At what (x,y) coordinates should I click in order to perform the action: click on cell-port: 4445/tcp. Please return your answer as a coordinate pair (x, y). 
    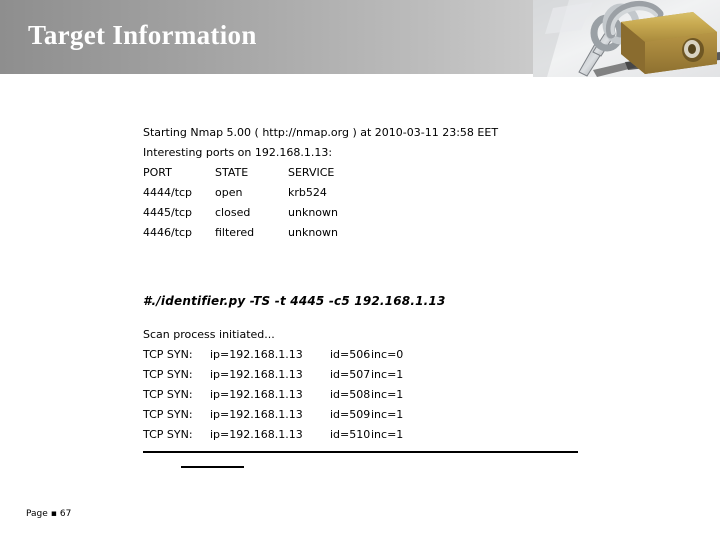
    Looking at the image, I should click on (168, 212).